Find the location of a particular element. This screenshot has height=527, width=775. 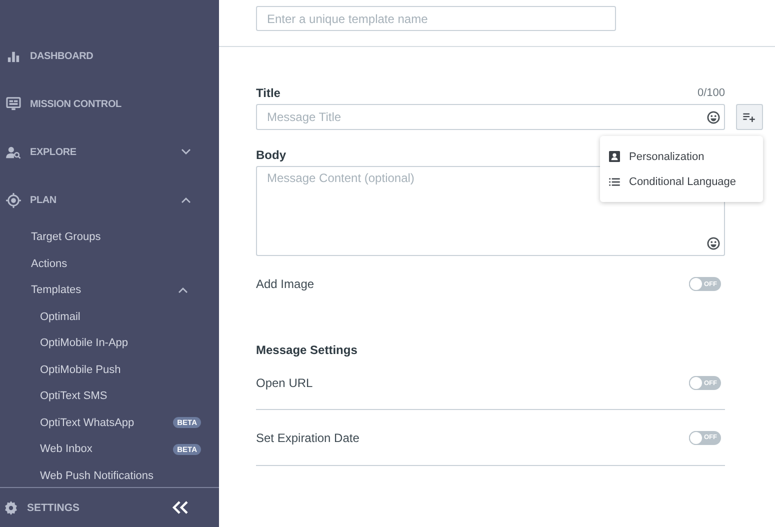

nav-item: Web Push Notifications is located at coordinates (109, 474).